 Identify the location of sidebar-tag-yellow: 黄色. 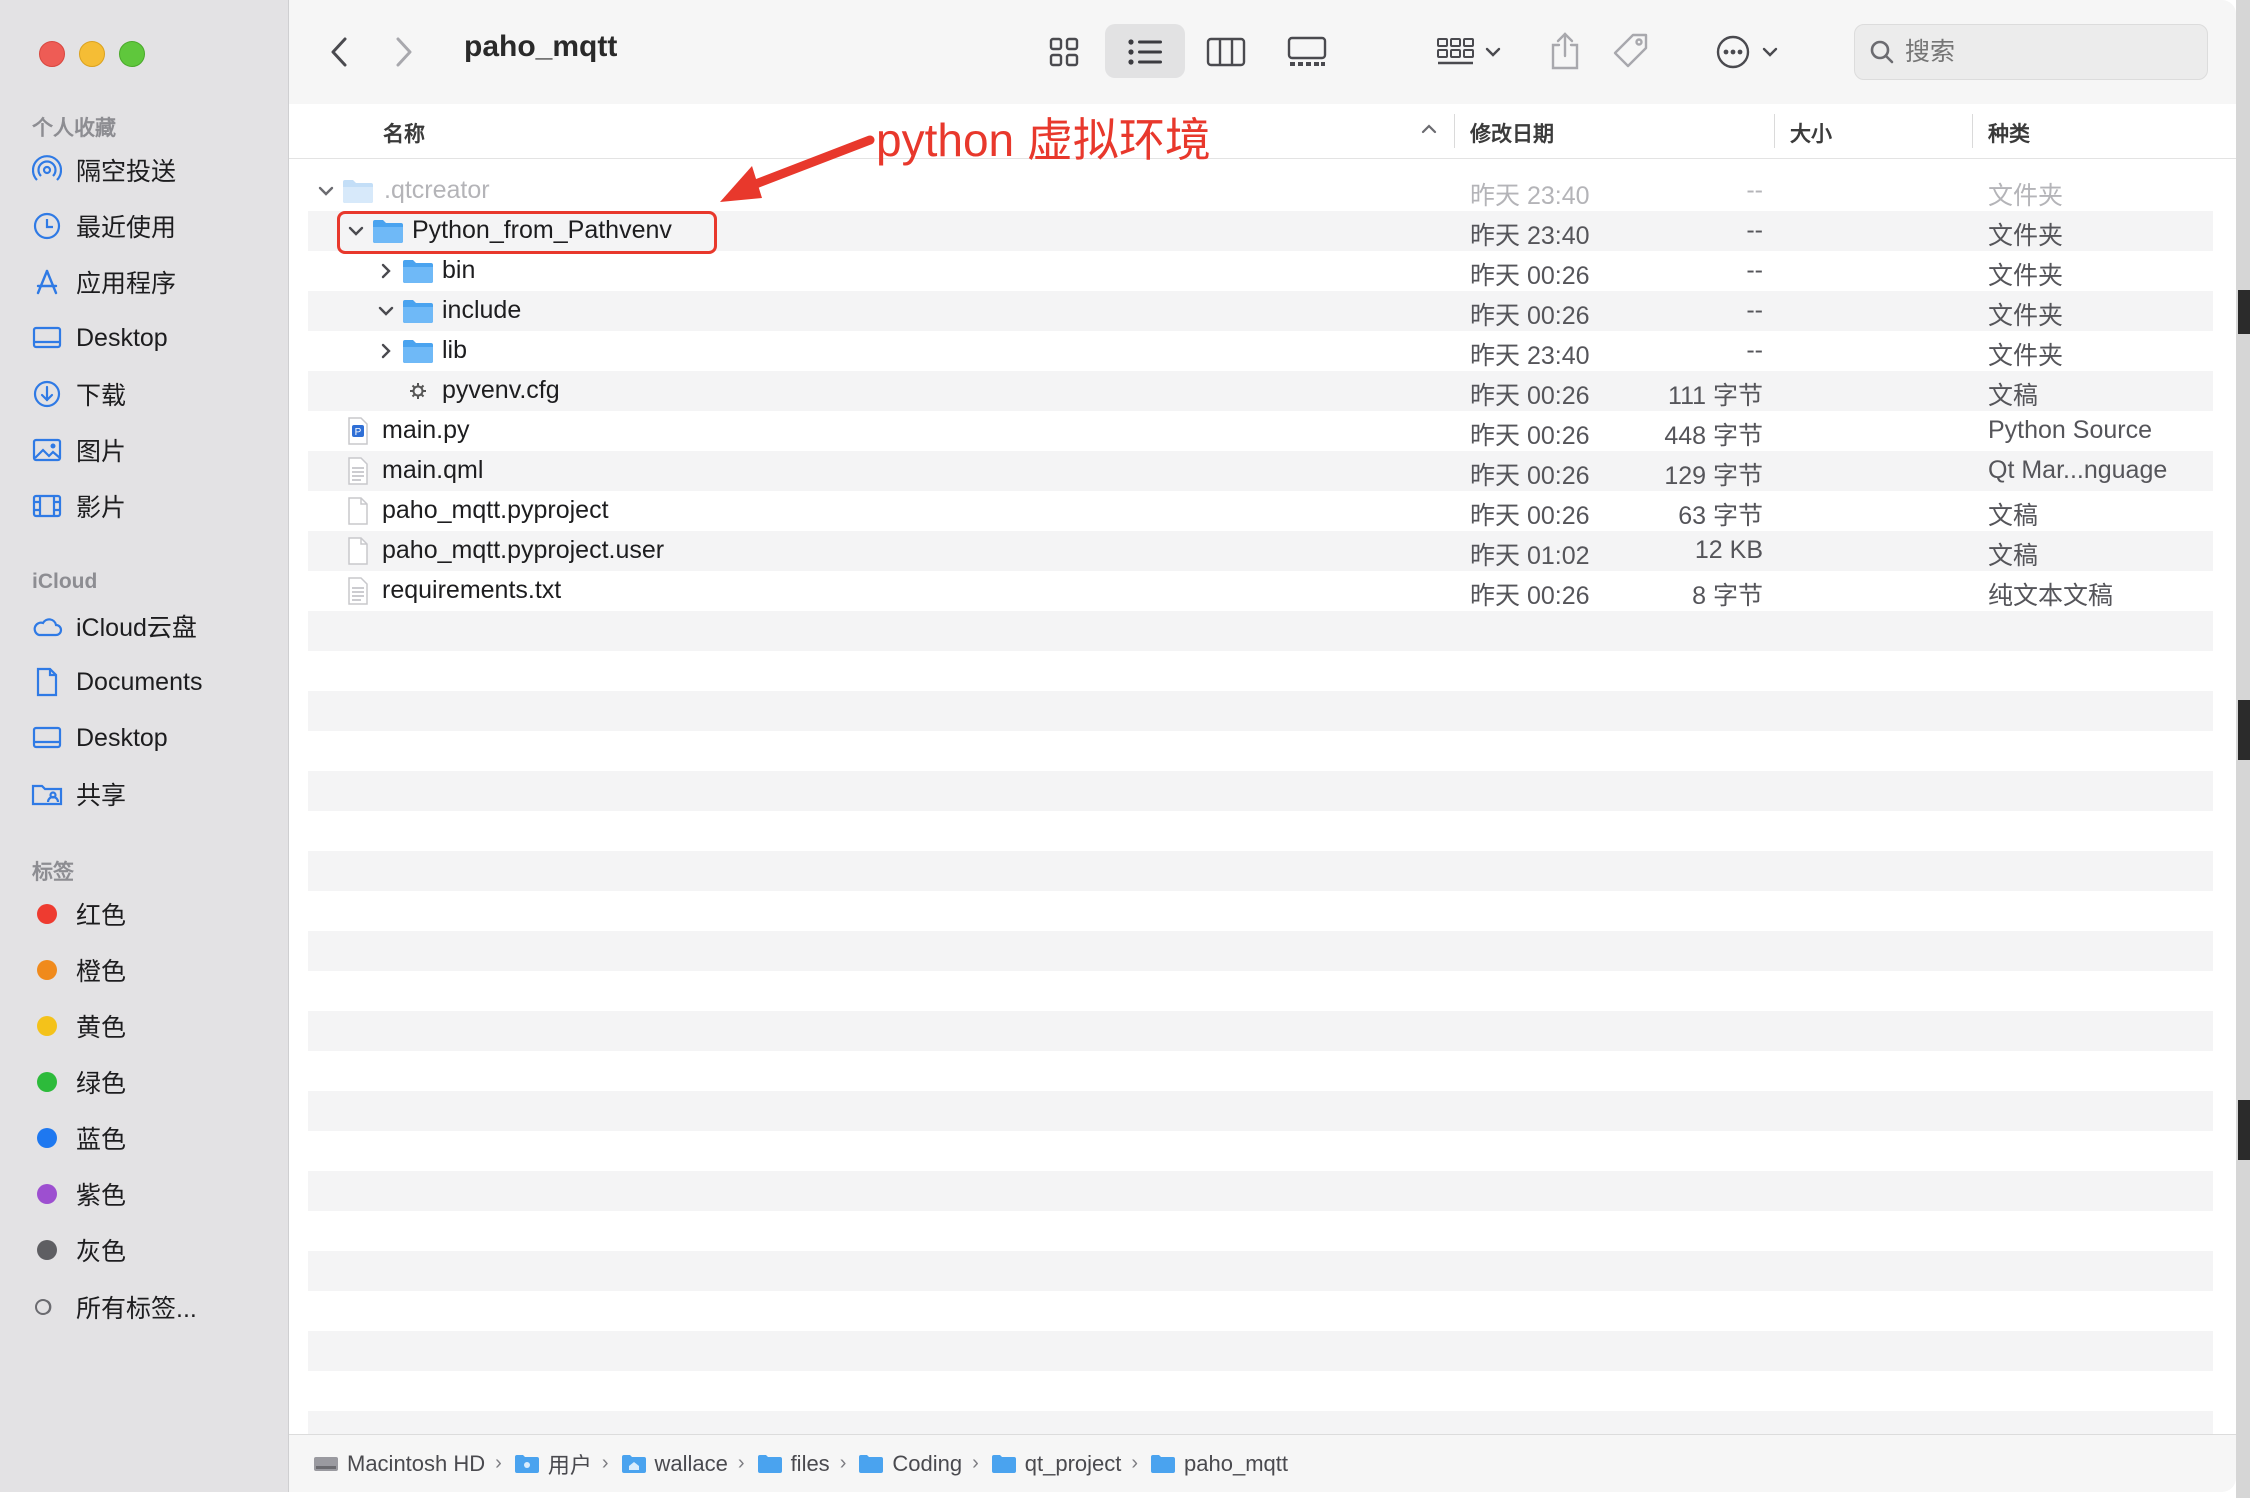
(155, 1026).